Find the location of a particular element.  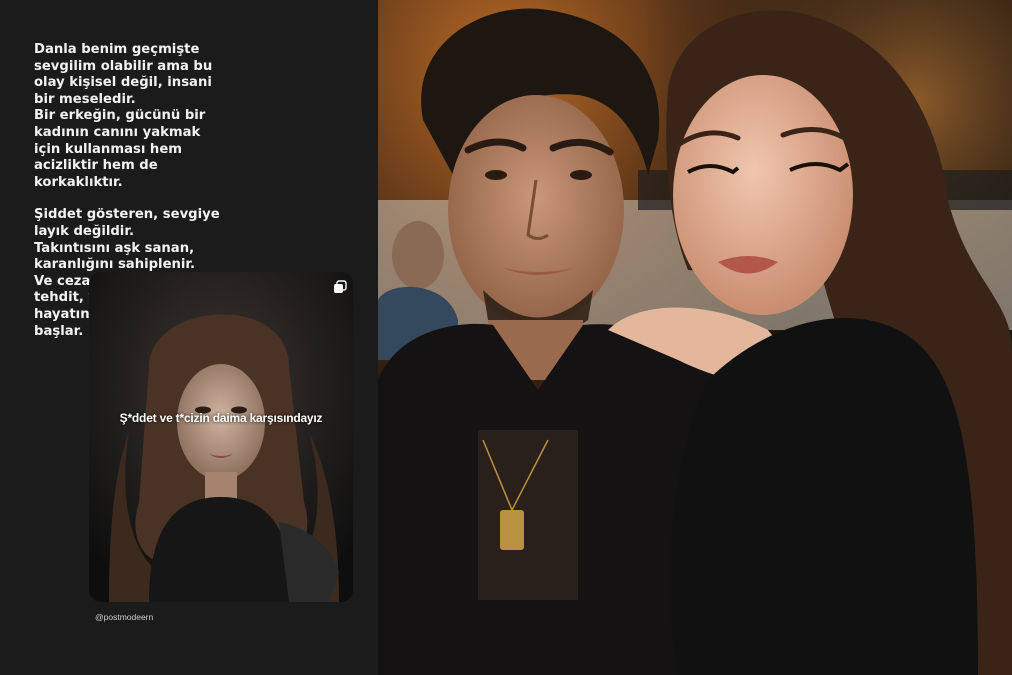

reposted-portrait is located at coordinates (221, 437).